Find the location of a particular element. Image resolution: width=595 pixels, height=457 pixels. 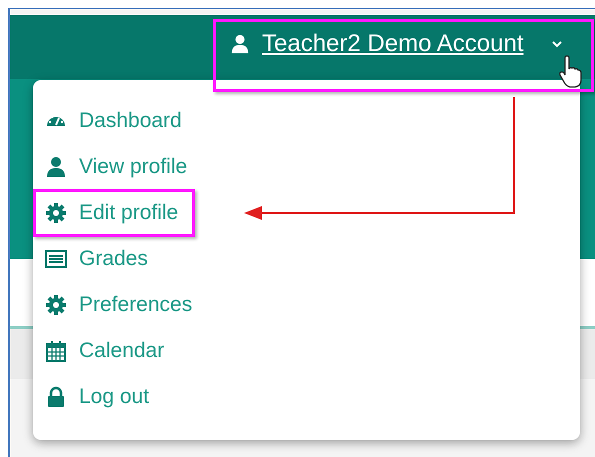

menu-item: View profile is located at coordinates (118, 167).